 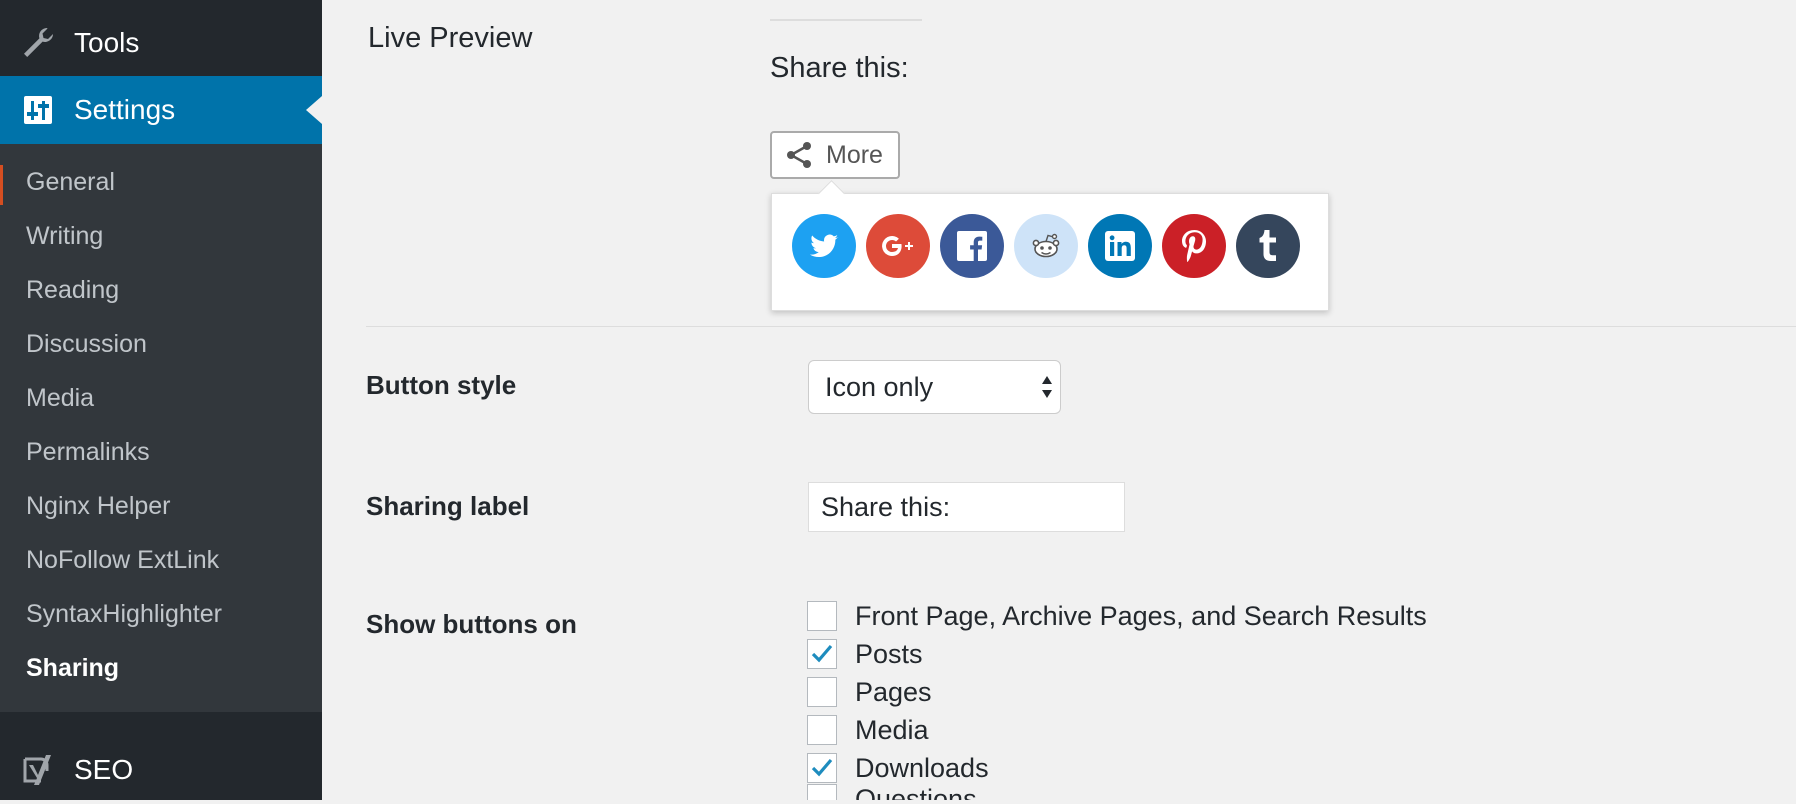 I want to click on menu-item-settings: Settings, so click(x=161, y=110).